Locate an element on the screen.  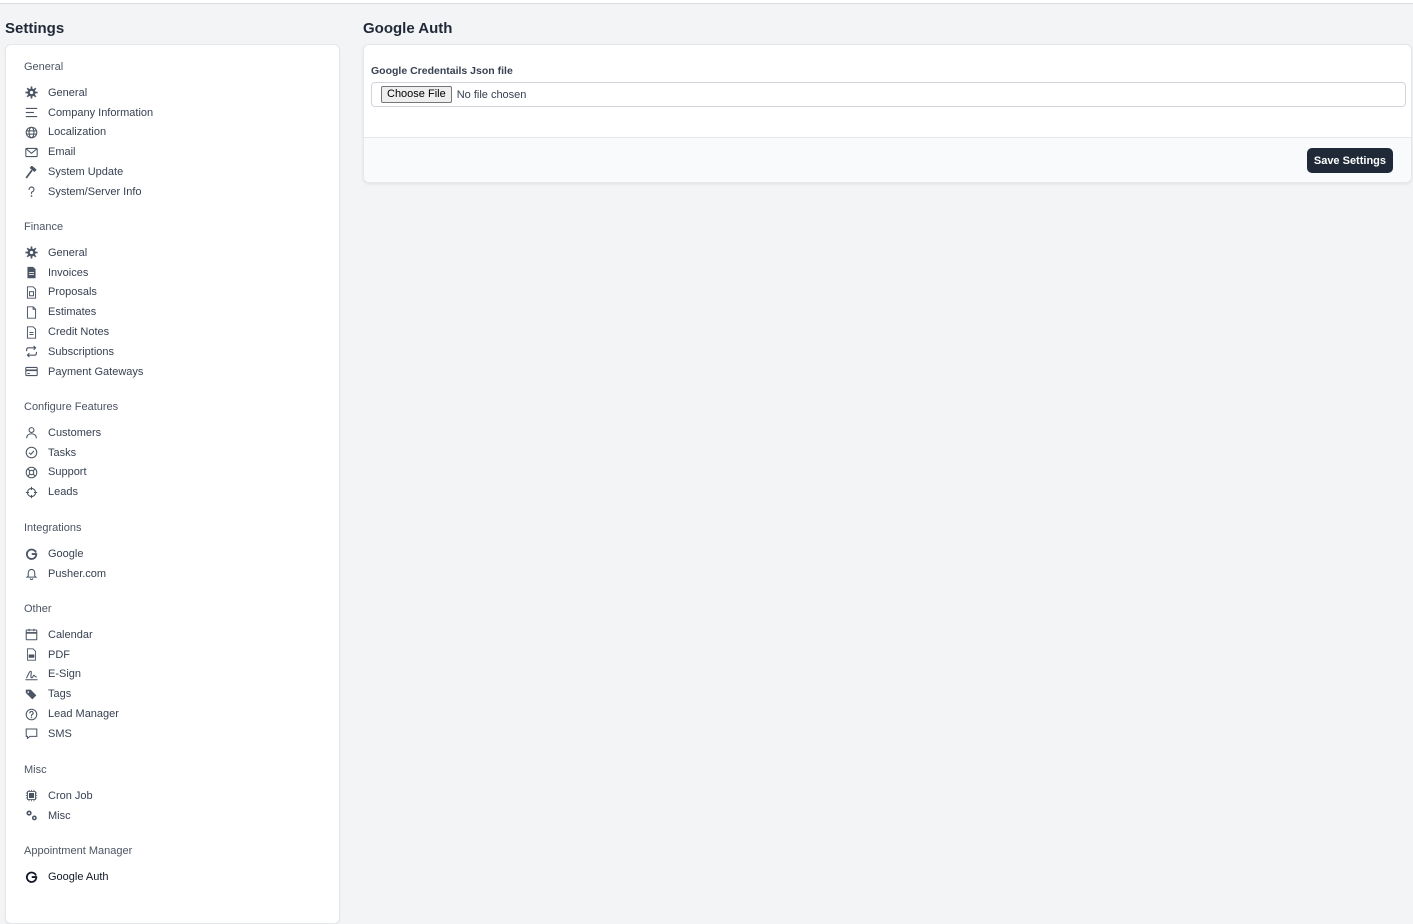
nav-group-items: Customers Tasks Support Leads is located at coordinates (174, 462).